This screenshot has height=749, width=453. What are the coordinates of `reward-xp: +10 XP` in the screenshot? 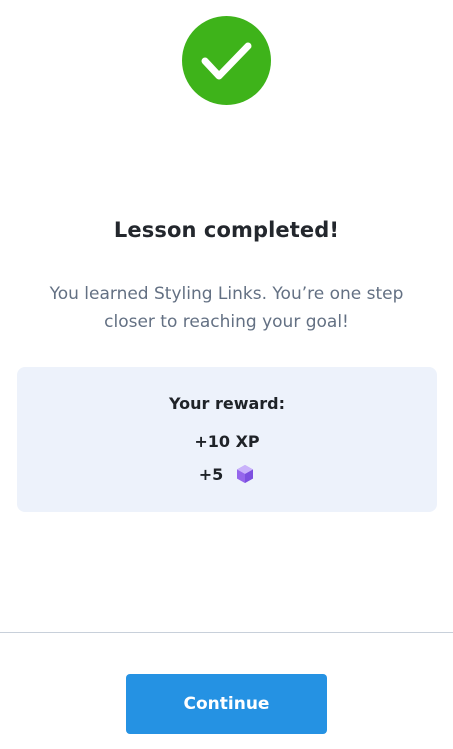 It's located at (227, 441).